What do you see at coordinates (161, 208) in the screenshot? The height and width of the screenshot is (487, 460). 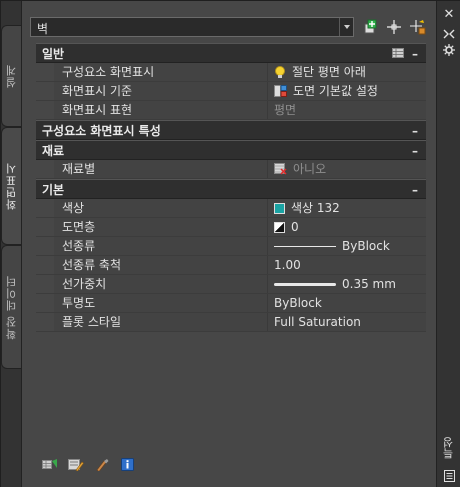 I see `property-name: 색상` at bounding box center [161, 208].